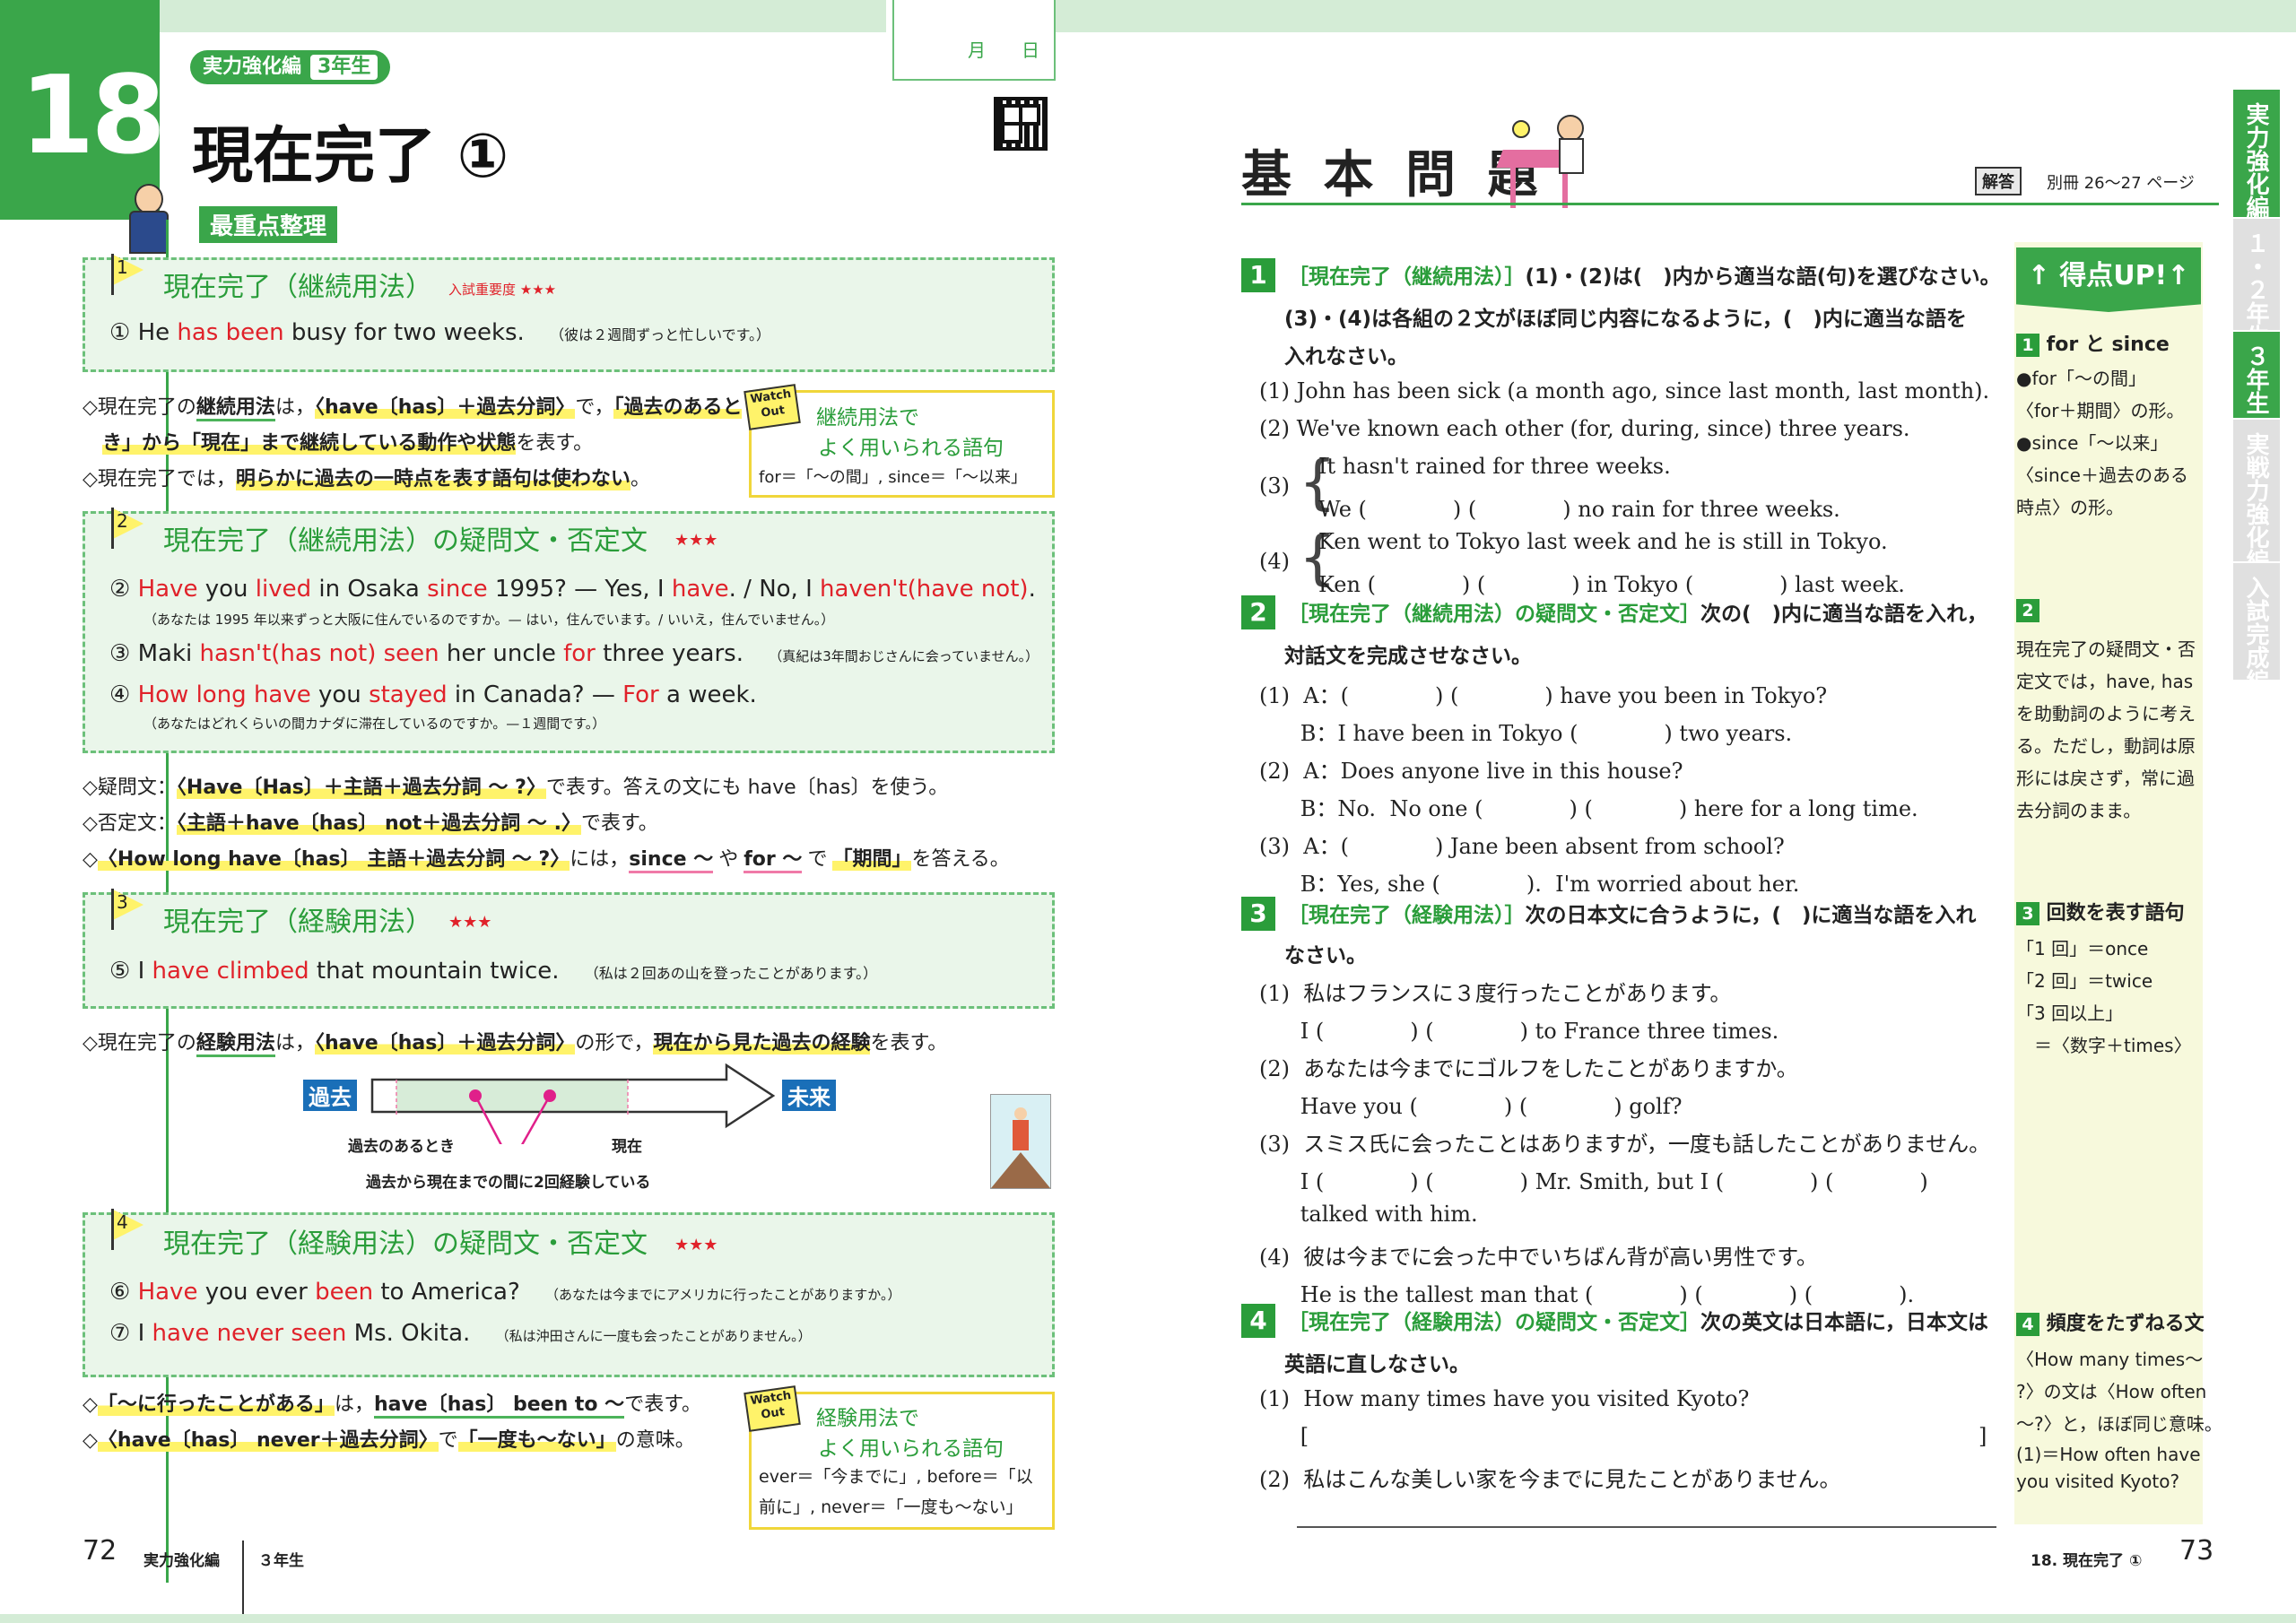 This screenshot has width=2296, height=1623. What do you see at coordinates (448, 1440) in the screenshot?
I see `n4-h: で` at bounding box center [448, 1440].